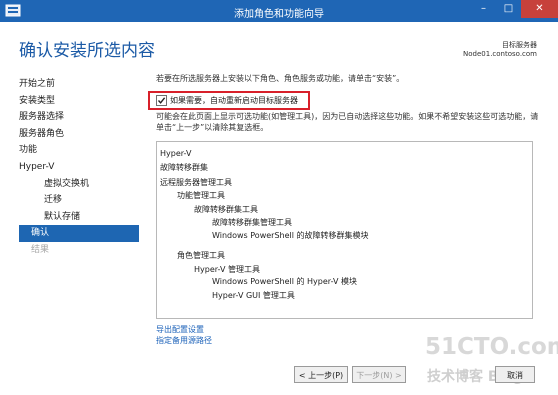  I want to click on nav-item-before-you-begin: 开始之前, so click(79, 84).